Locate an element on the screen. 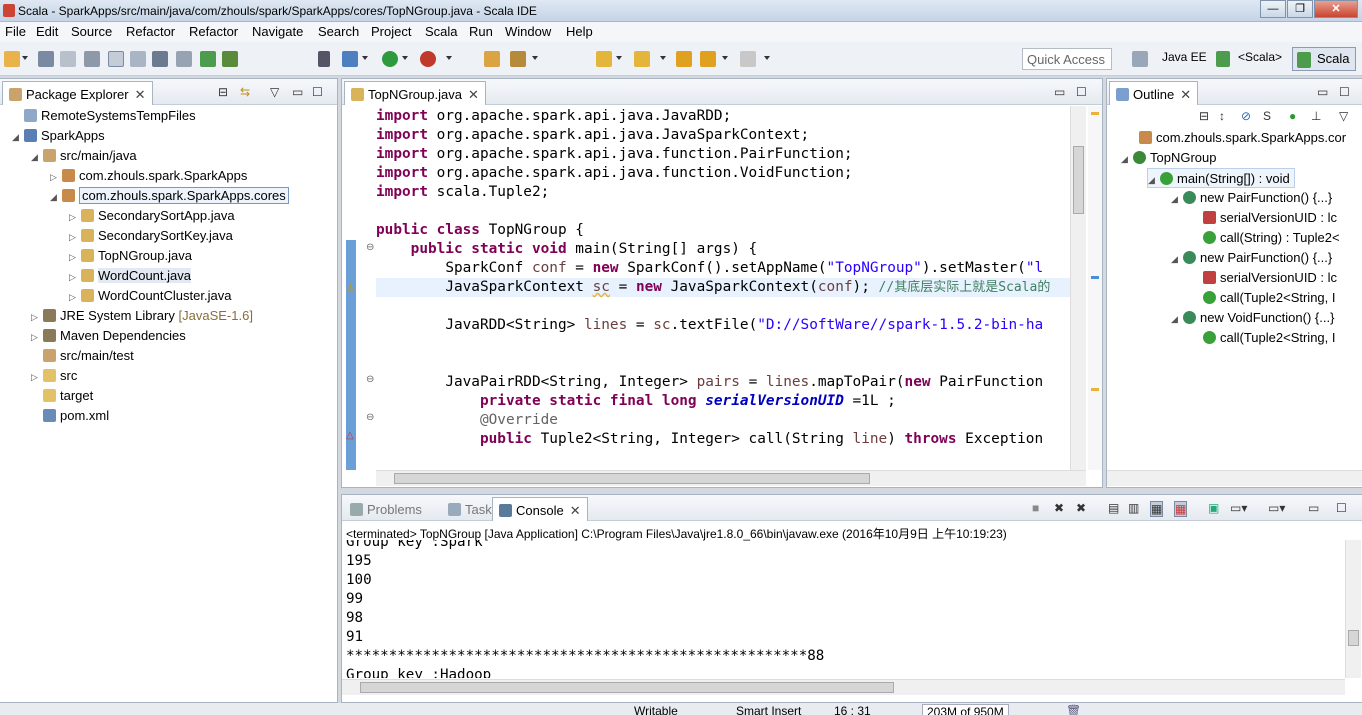 The height and width of the screenshot is (715, 1362). tab-outline: Outline ✕ is located at coordinates (1154, 93).